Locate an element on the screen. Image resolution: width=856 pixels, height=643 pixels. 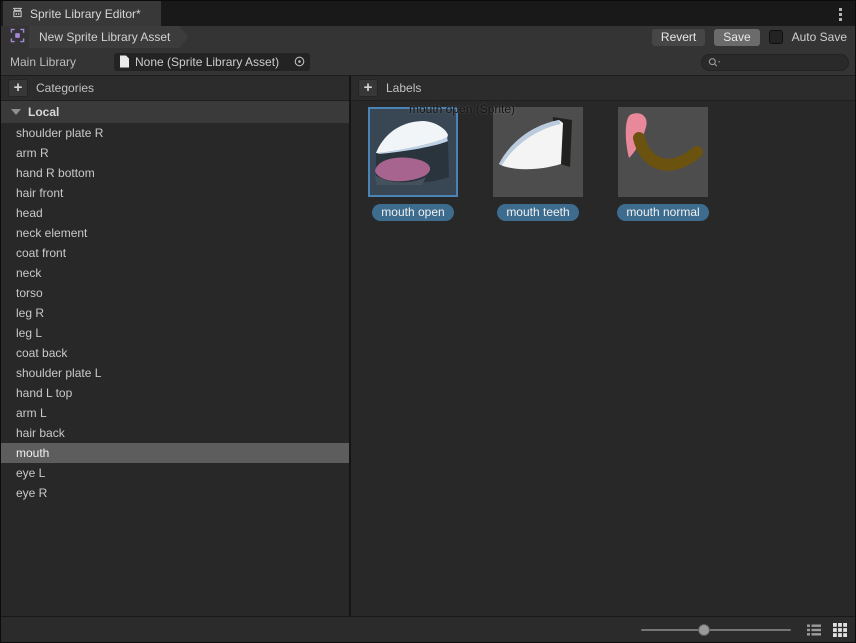
category-item-arm-L: arm L is located at coordinates (175, 413).